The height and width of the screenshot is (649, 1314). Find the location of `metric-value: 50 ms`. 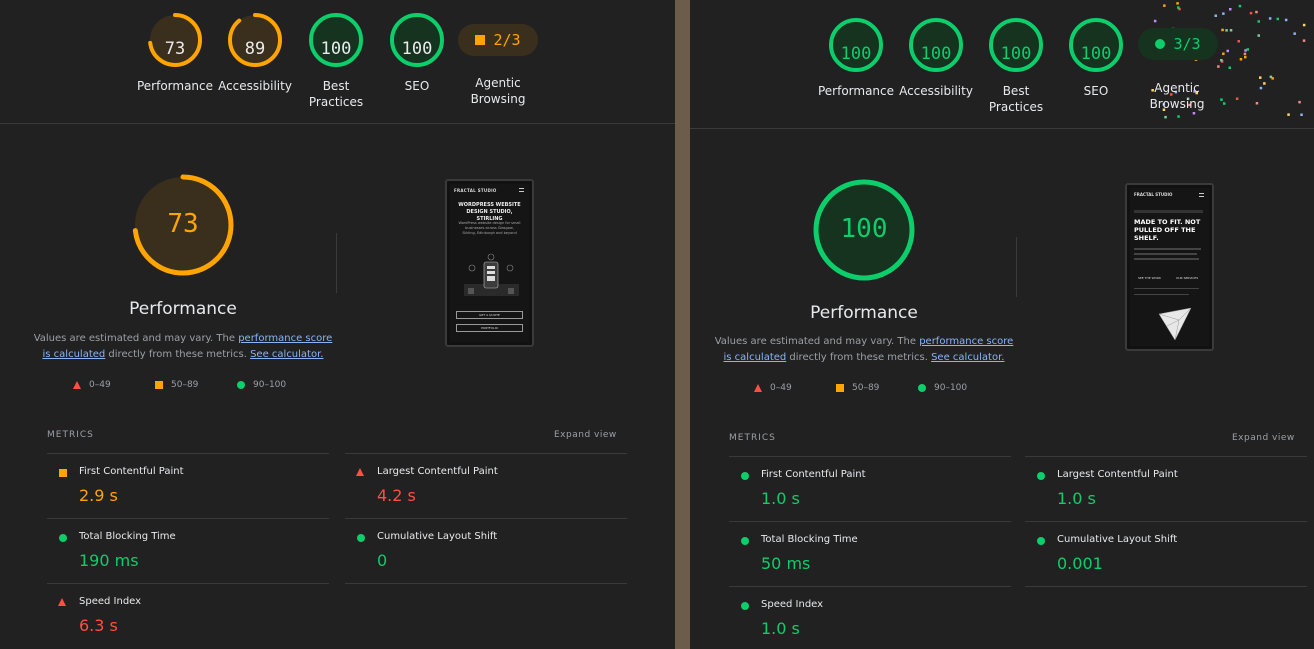

metric-value: 50 ms is located at coordinates (786, 563).